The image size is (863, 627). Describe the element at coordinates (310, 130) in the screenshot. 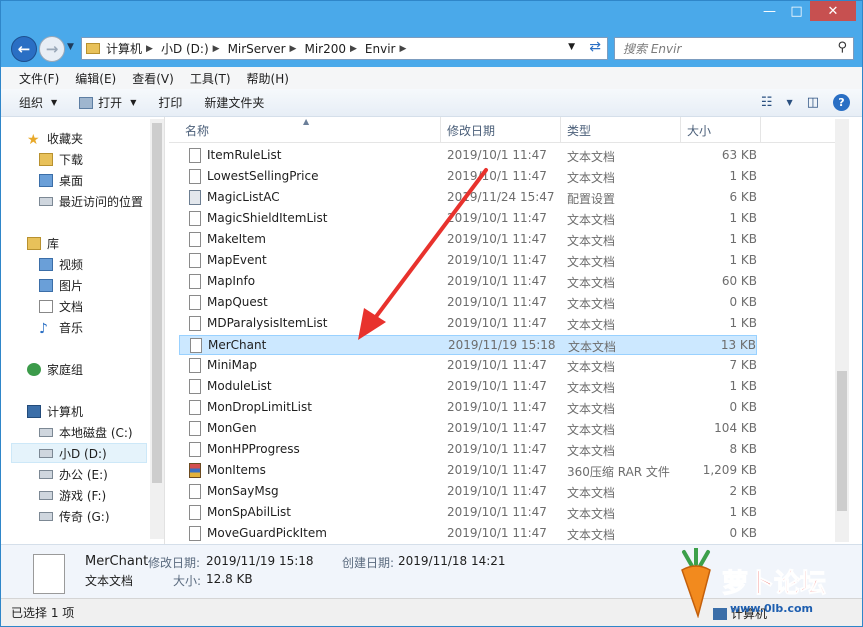

I see `column-name-header: 名称` at that location.